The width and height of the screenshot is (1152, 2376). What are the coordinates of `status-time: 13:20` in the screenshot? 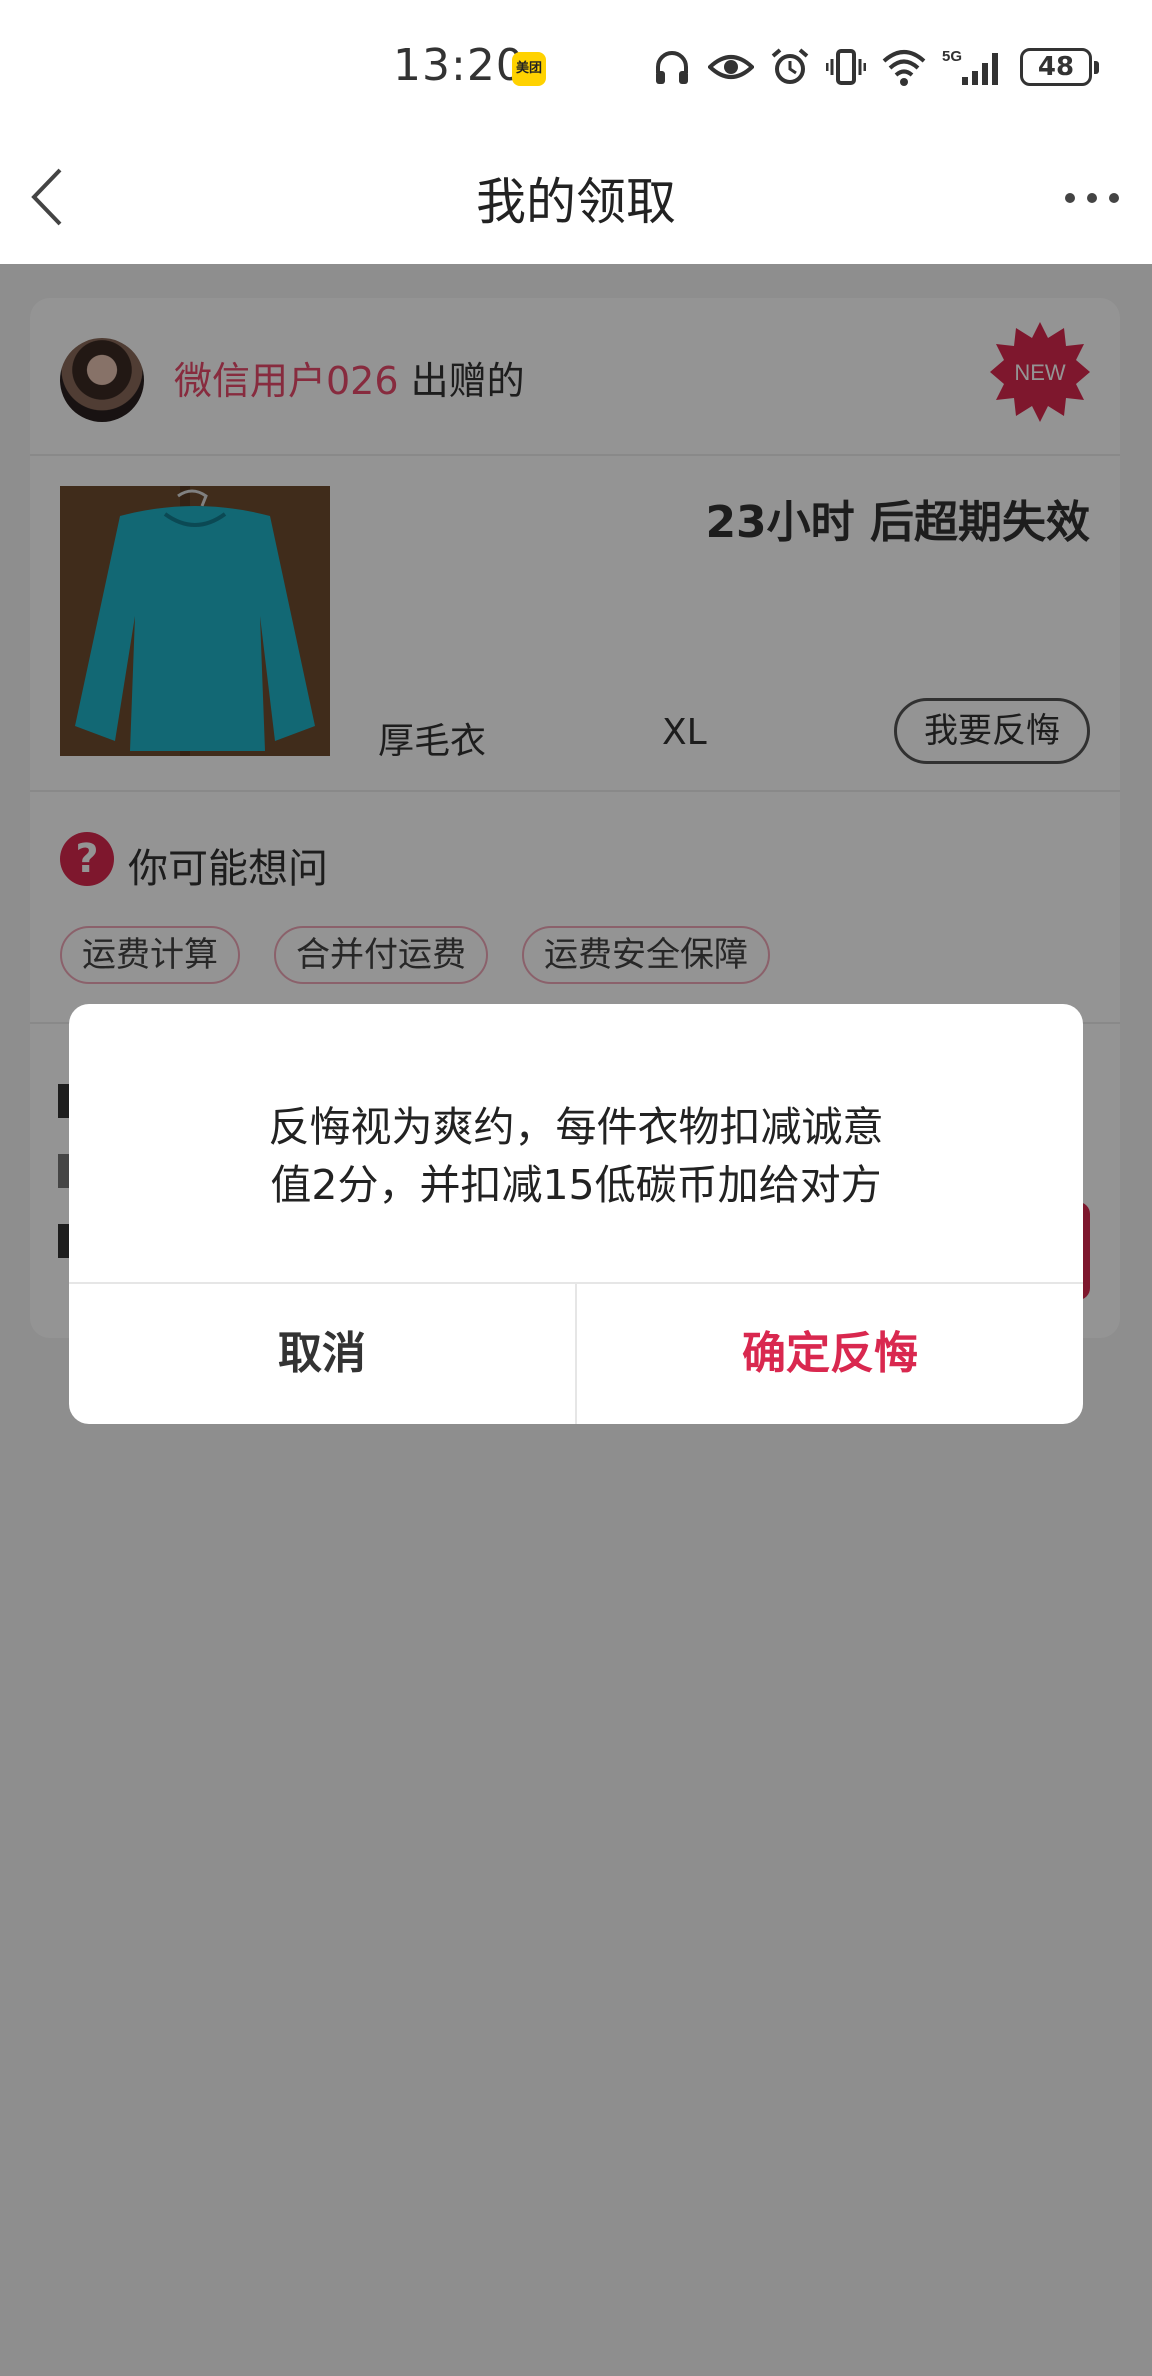 It's located at (459, 65).